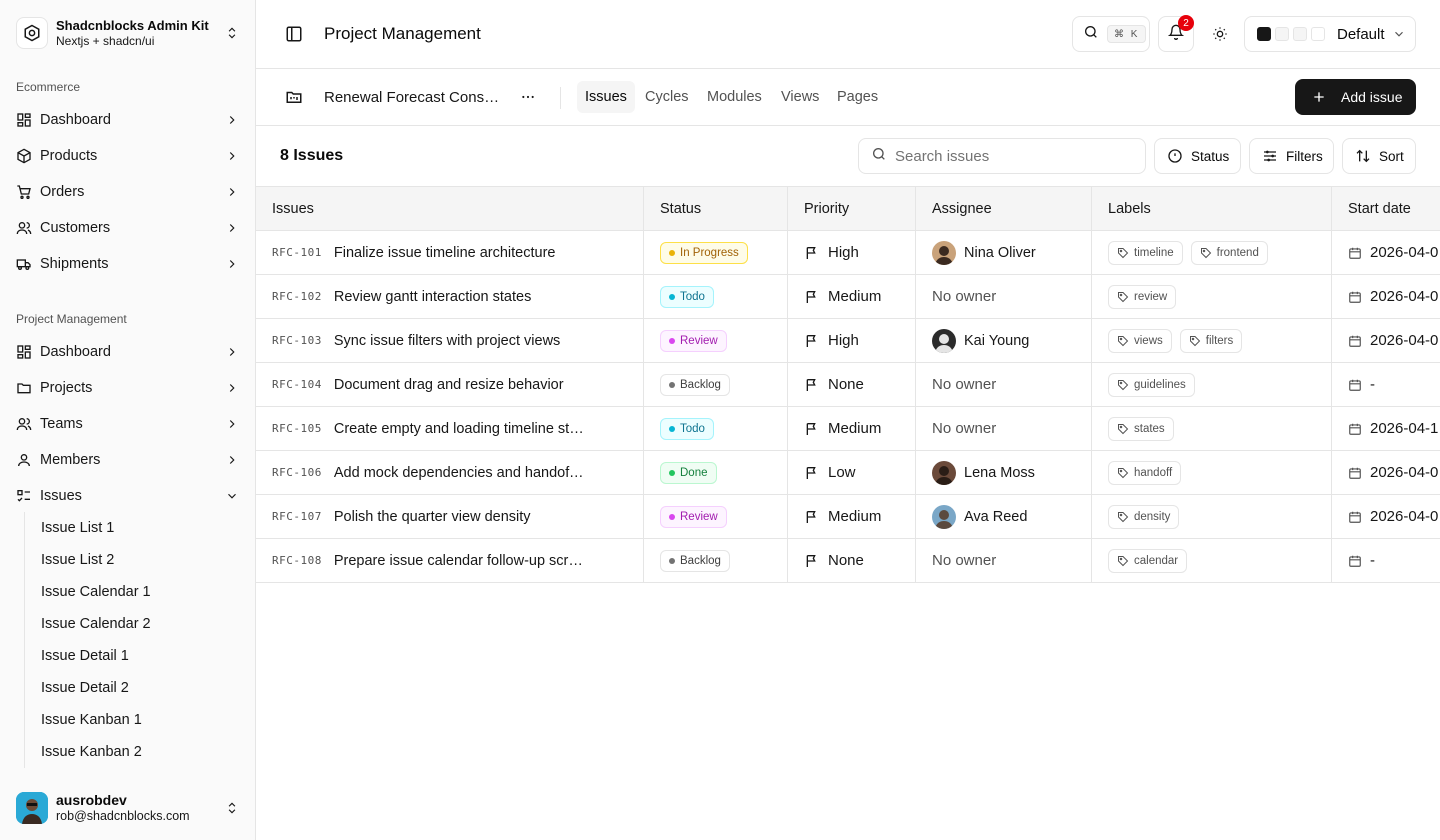 This screenshot has height=840, width=1440. I want to click on sidebar-item-customers: Customers, so click(128, 228).